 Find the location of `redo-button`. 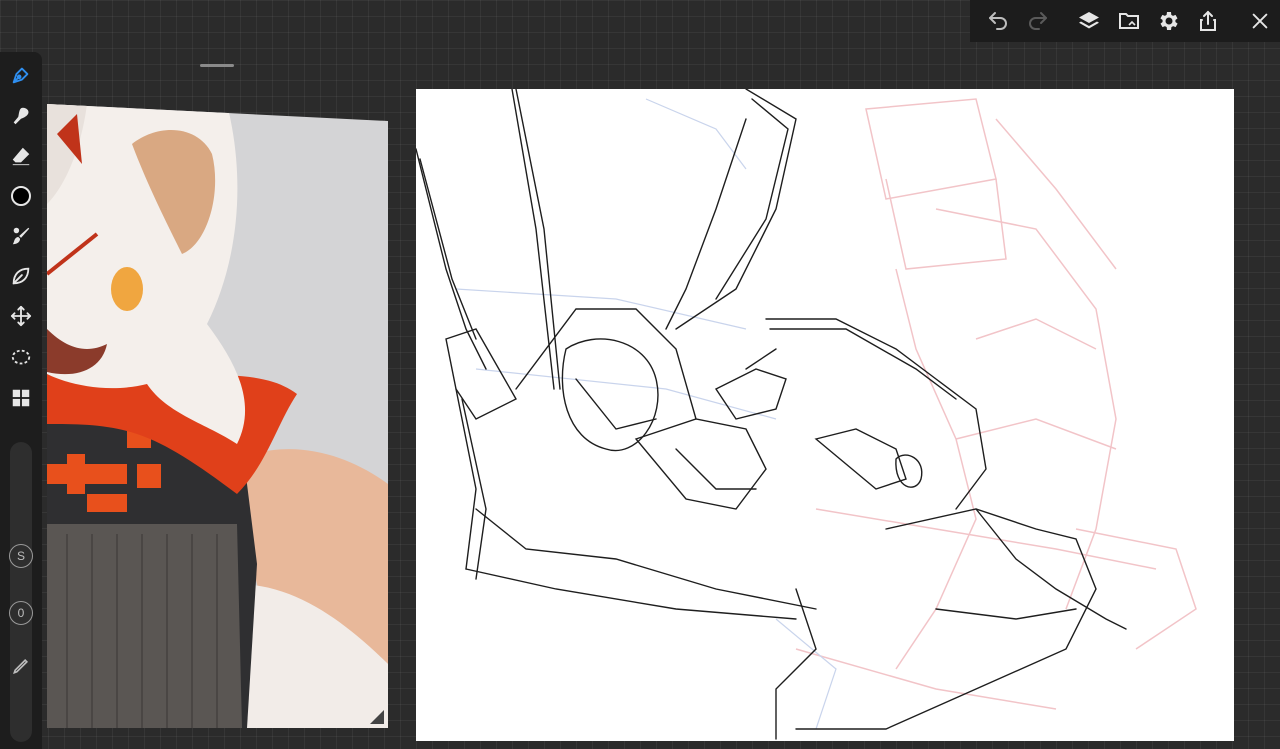

redo-button is located at coordinates (1038, 21).